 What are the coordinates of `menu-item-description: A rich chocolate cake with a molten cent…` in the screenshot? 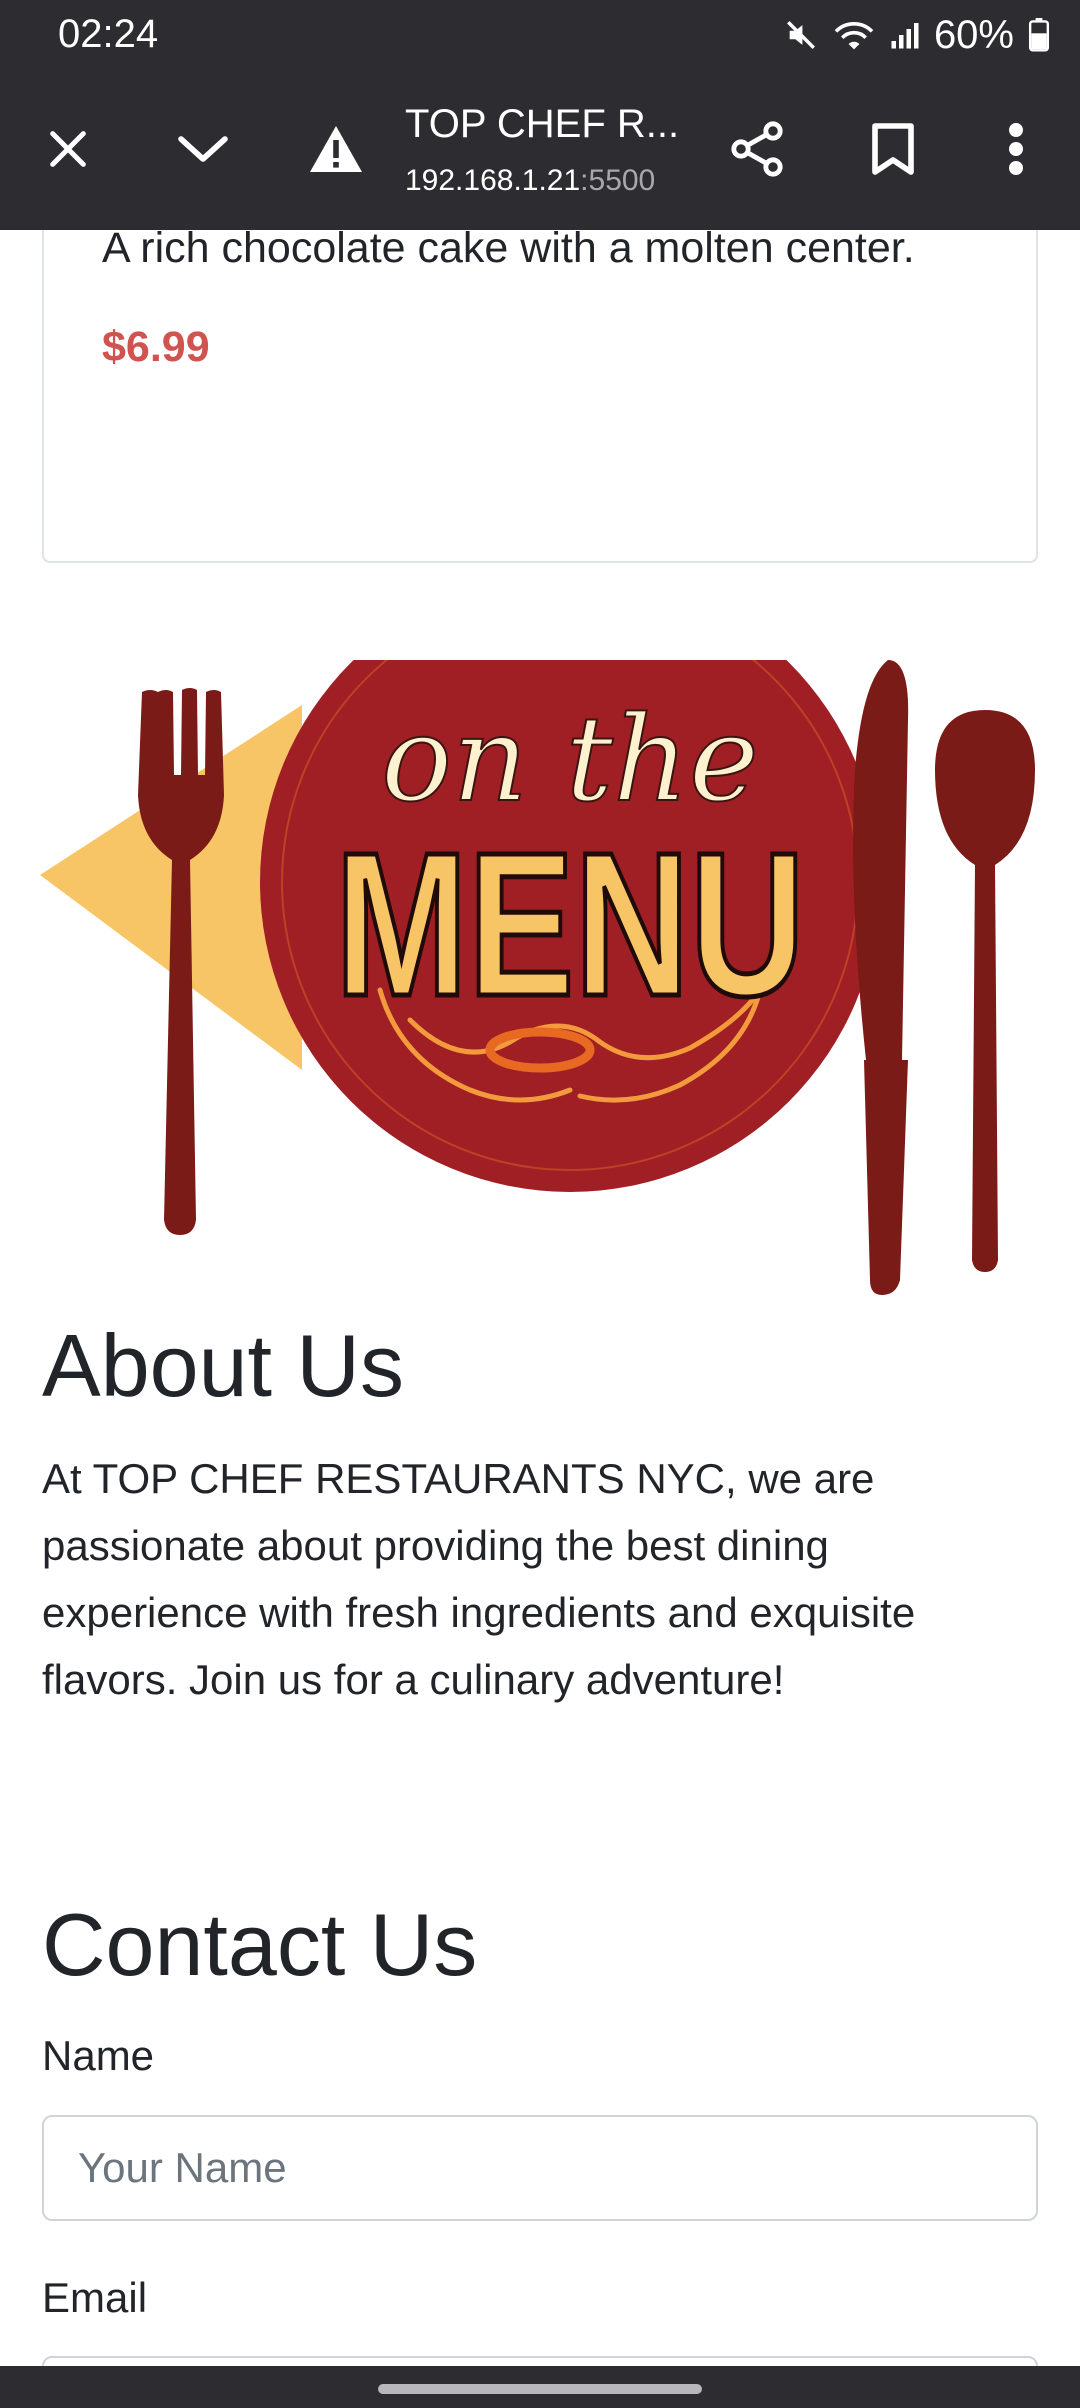 It's located at (508, 251).